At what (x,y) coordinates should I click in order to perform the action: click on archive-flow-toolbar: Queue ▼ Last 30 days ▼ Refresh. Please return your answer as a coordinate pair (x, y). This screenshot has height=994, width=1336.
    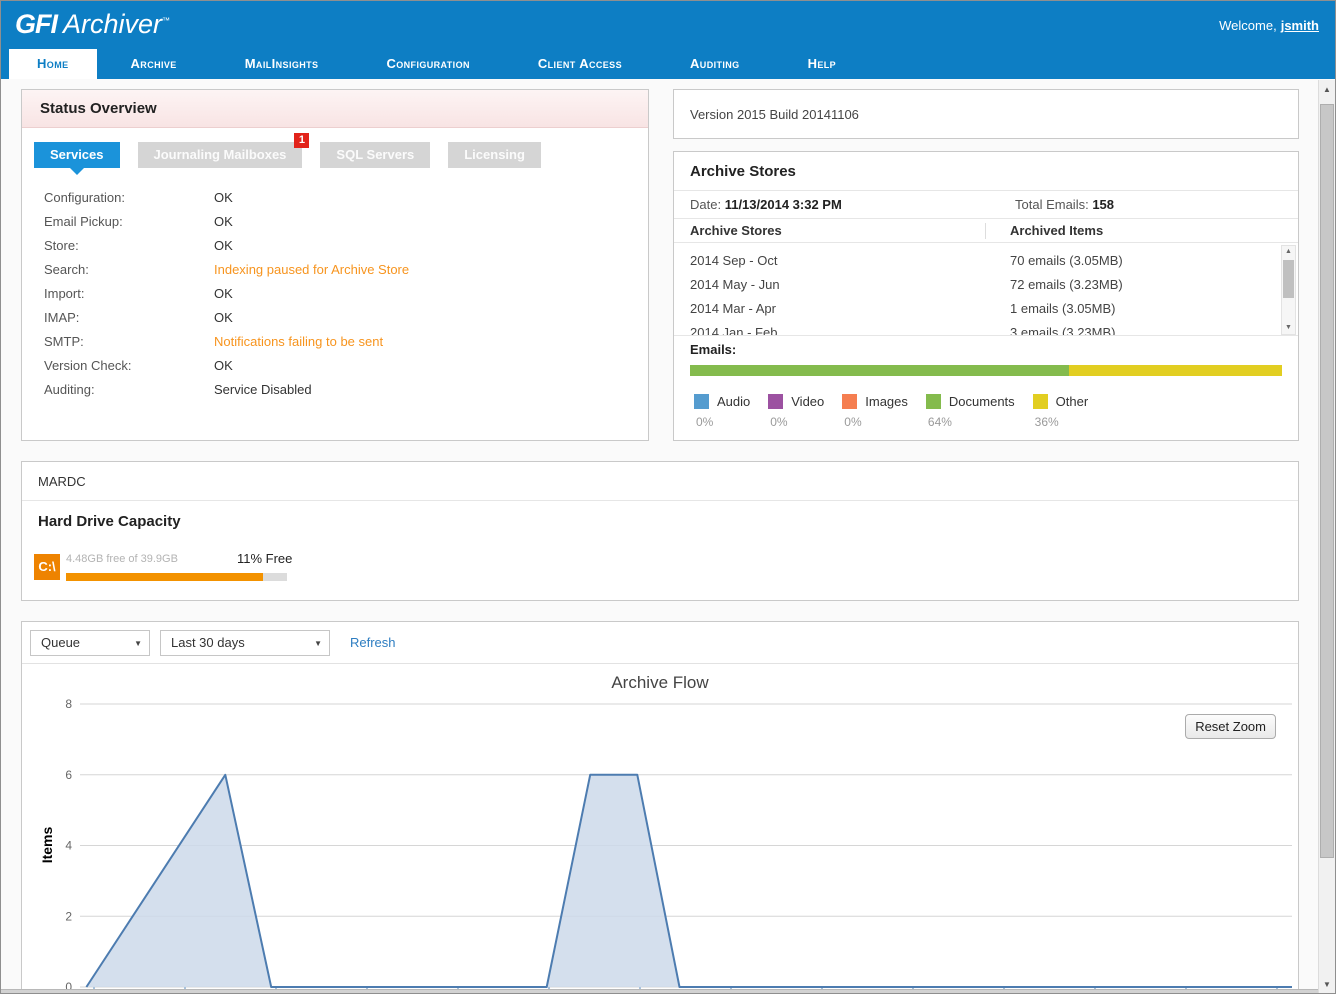
    Looking at the image, I should click on (660, 643).